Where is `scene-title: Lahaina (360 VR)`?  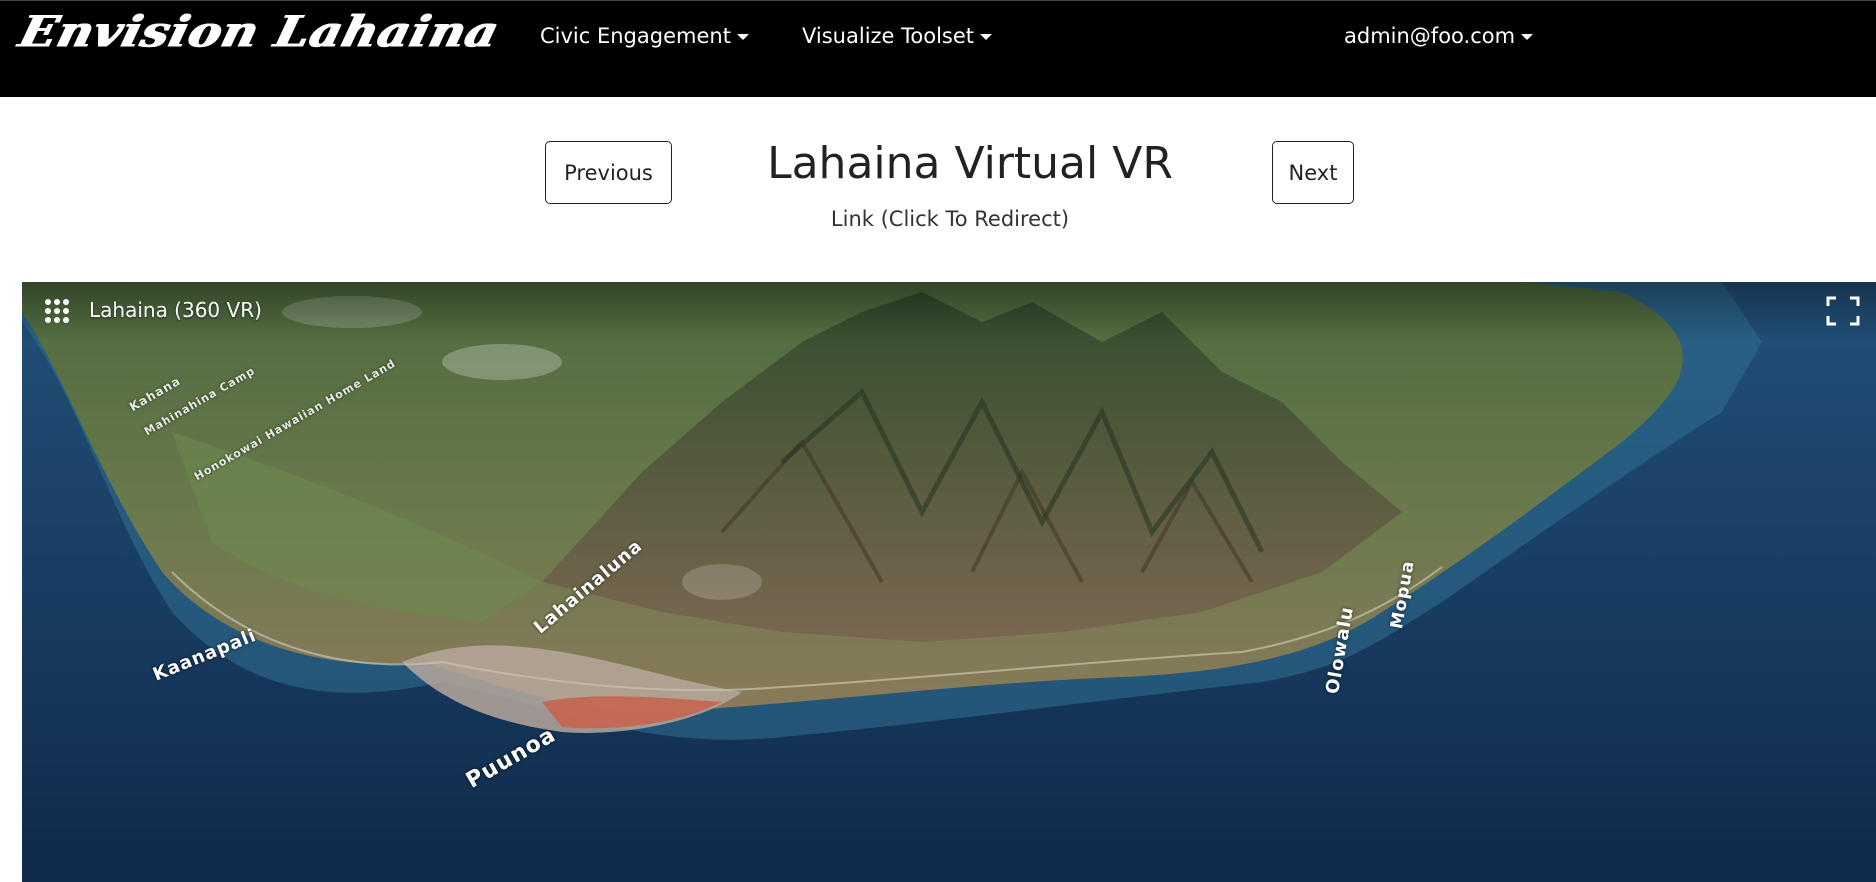 scene-title: Lahaina (360 VR) is located at coordinates (175, 310).